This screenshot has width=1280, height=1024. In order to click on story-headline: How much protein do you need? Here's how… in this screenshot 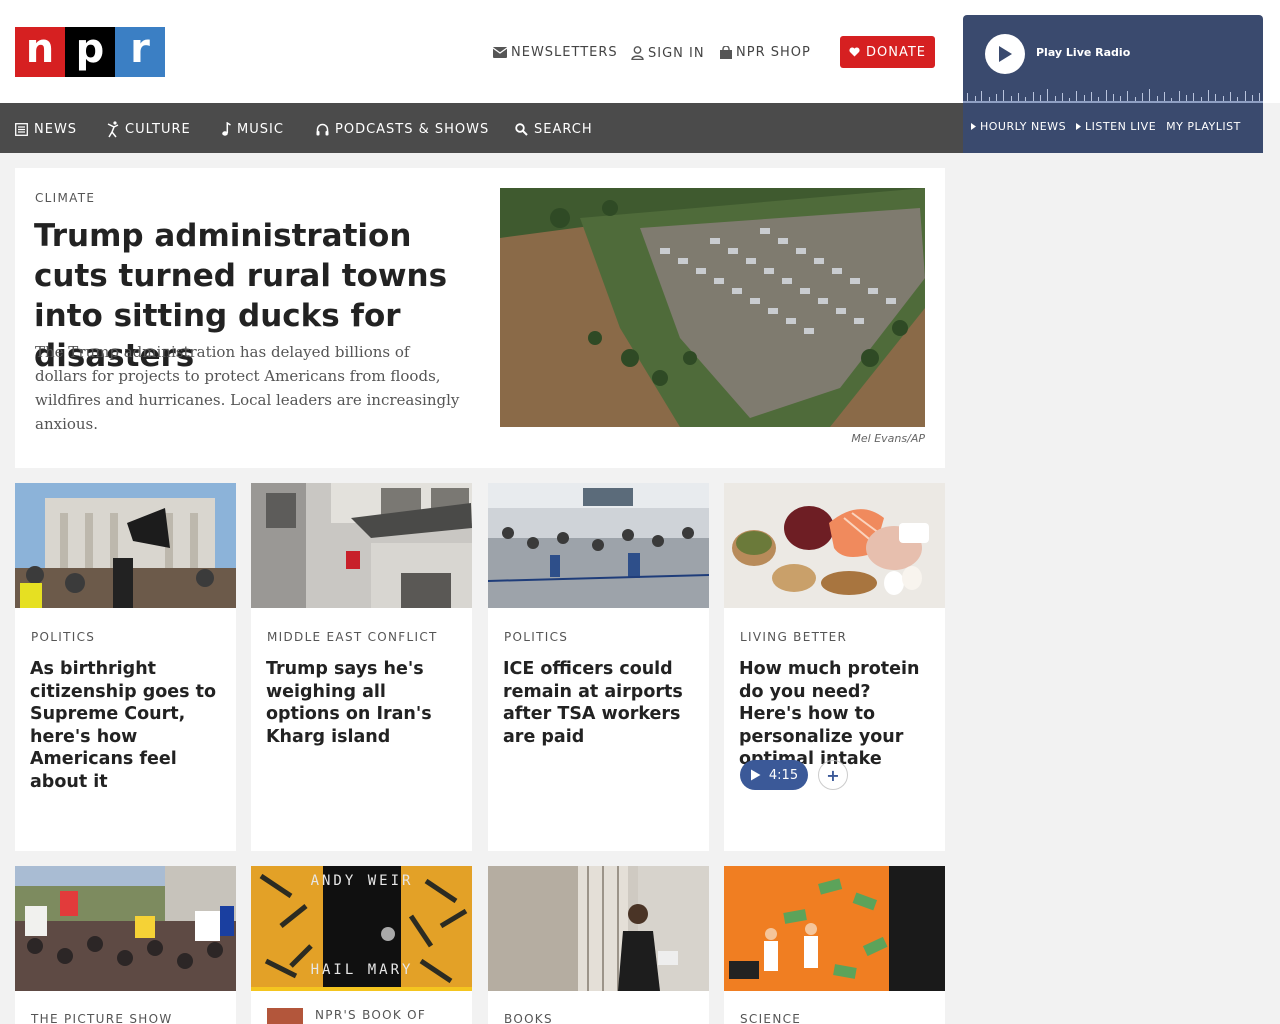, I will do `click(836, 714)`.